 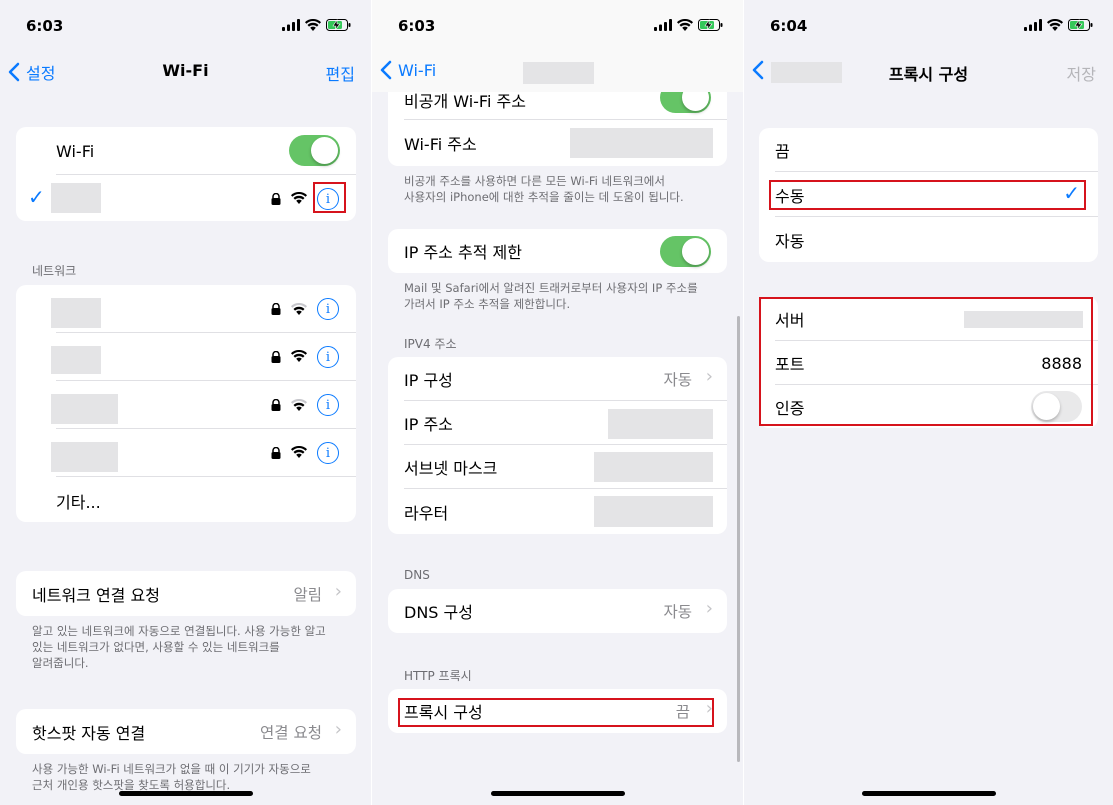 I want to click on status-bar: 6:03, so click(x=185, y=25).